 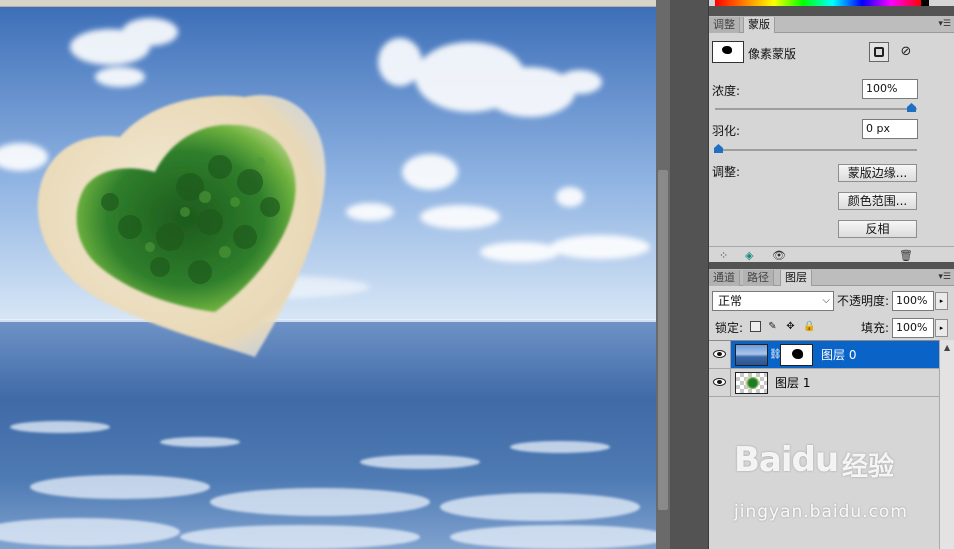 What do you see at coordinates (824, 444) in the screenshot?
I see `layers-list: ⛓ 图层 0 图层 1` at bounding box center [824, 444].